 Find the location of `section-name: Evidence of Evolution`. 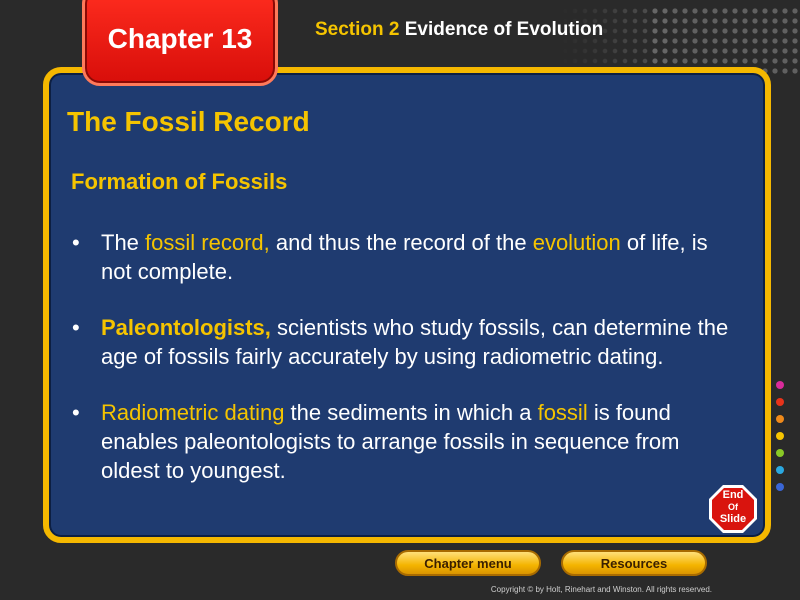

section-name: Evidence of Evolution is located at coordinates (501, 29).